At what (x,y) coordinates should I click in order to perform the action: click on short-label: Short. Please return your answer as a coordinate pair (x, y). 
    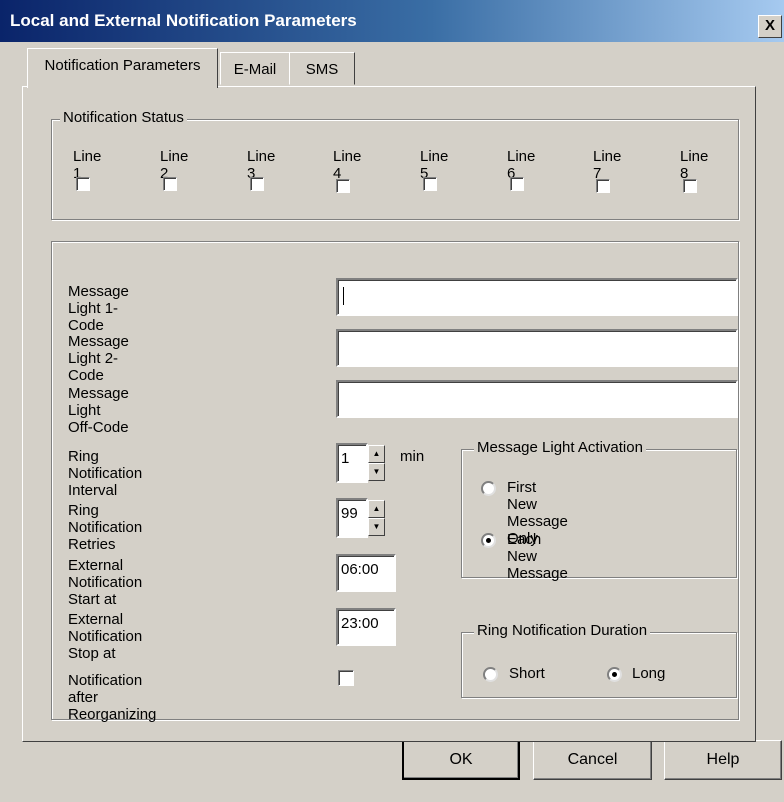
    Looking at the image, I should click on (527, 673).